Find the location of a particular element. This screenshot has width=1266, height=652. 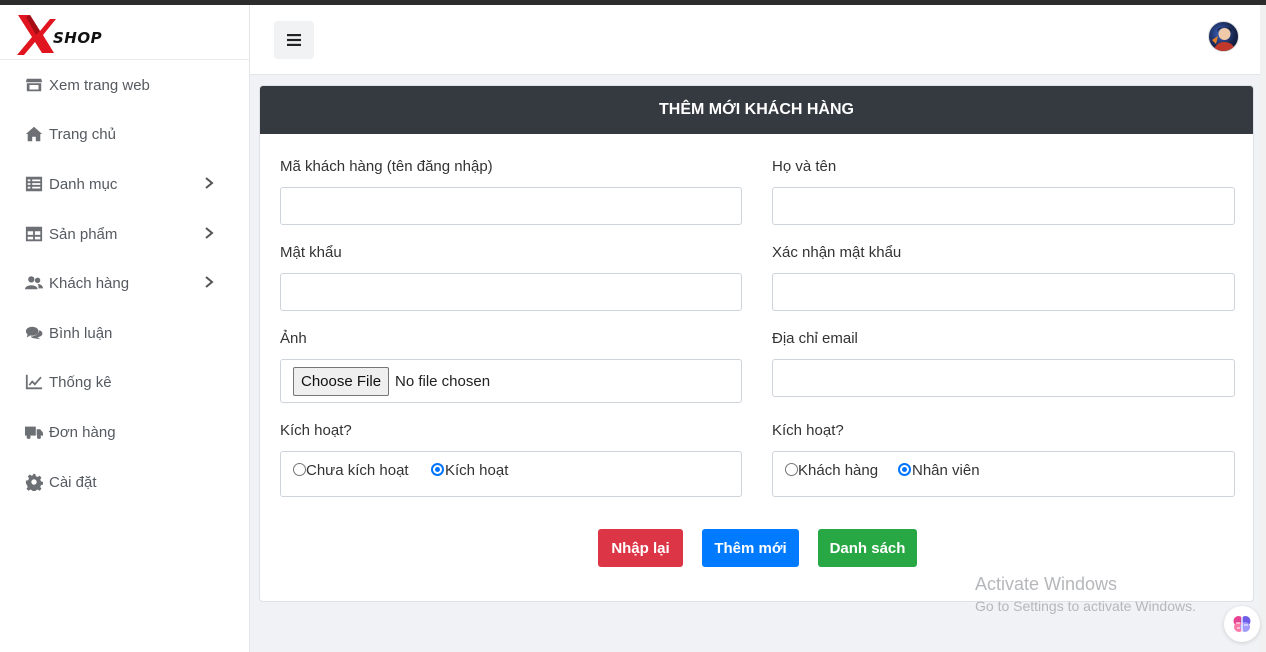

password-label: Mật khẩu is located at coordinates (311, 252).